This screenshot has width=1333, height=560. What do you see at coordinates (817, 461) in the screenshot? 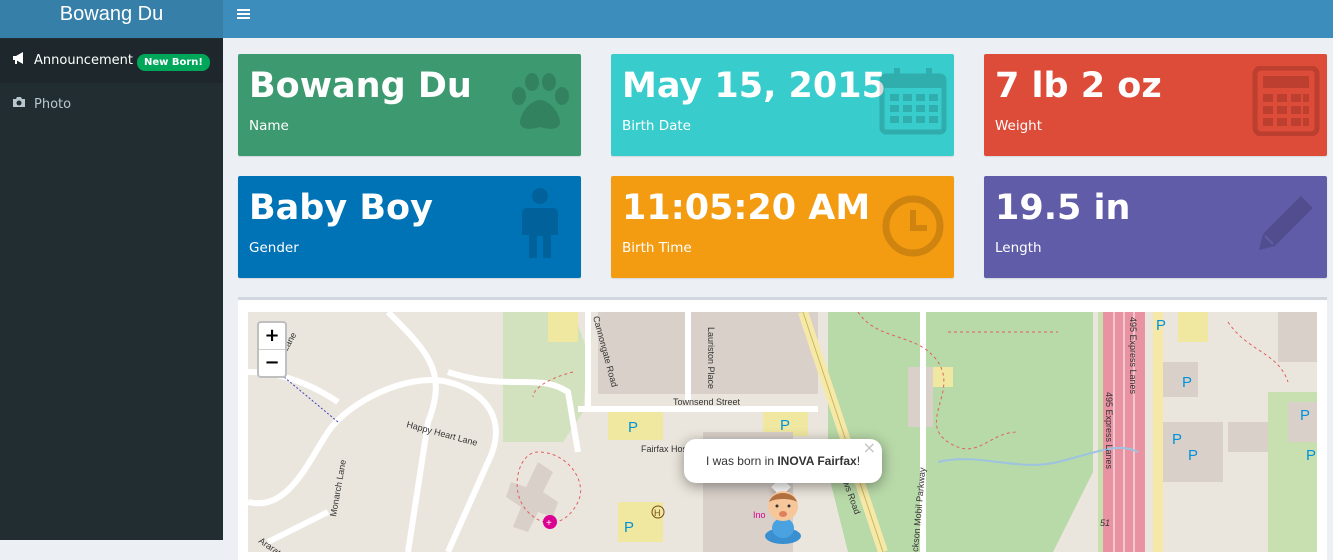
I see `popup-place: INOVA Fairfax` at bounding box center [817, 461].